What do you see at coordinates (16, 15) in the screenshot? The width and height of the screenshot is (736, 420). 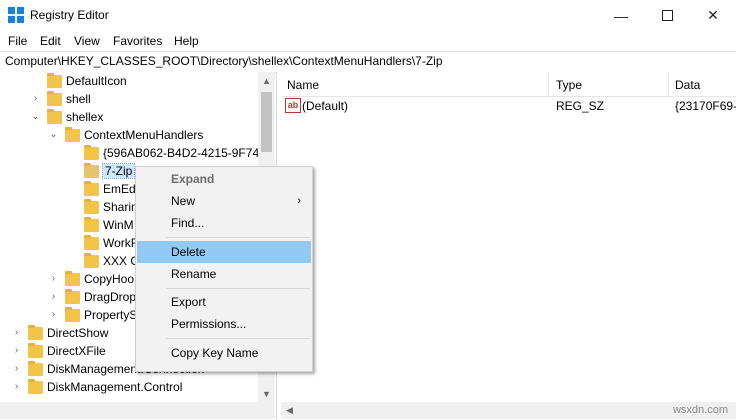 I see `registry-editor-icon` at bounding box center [16, 15].